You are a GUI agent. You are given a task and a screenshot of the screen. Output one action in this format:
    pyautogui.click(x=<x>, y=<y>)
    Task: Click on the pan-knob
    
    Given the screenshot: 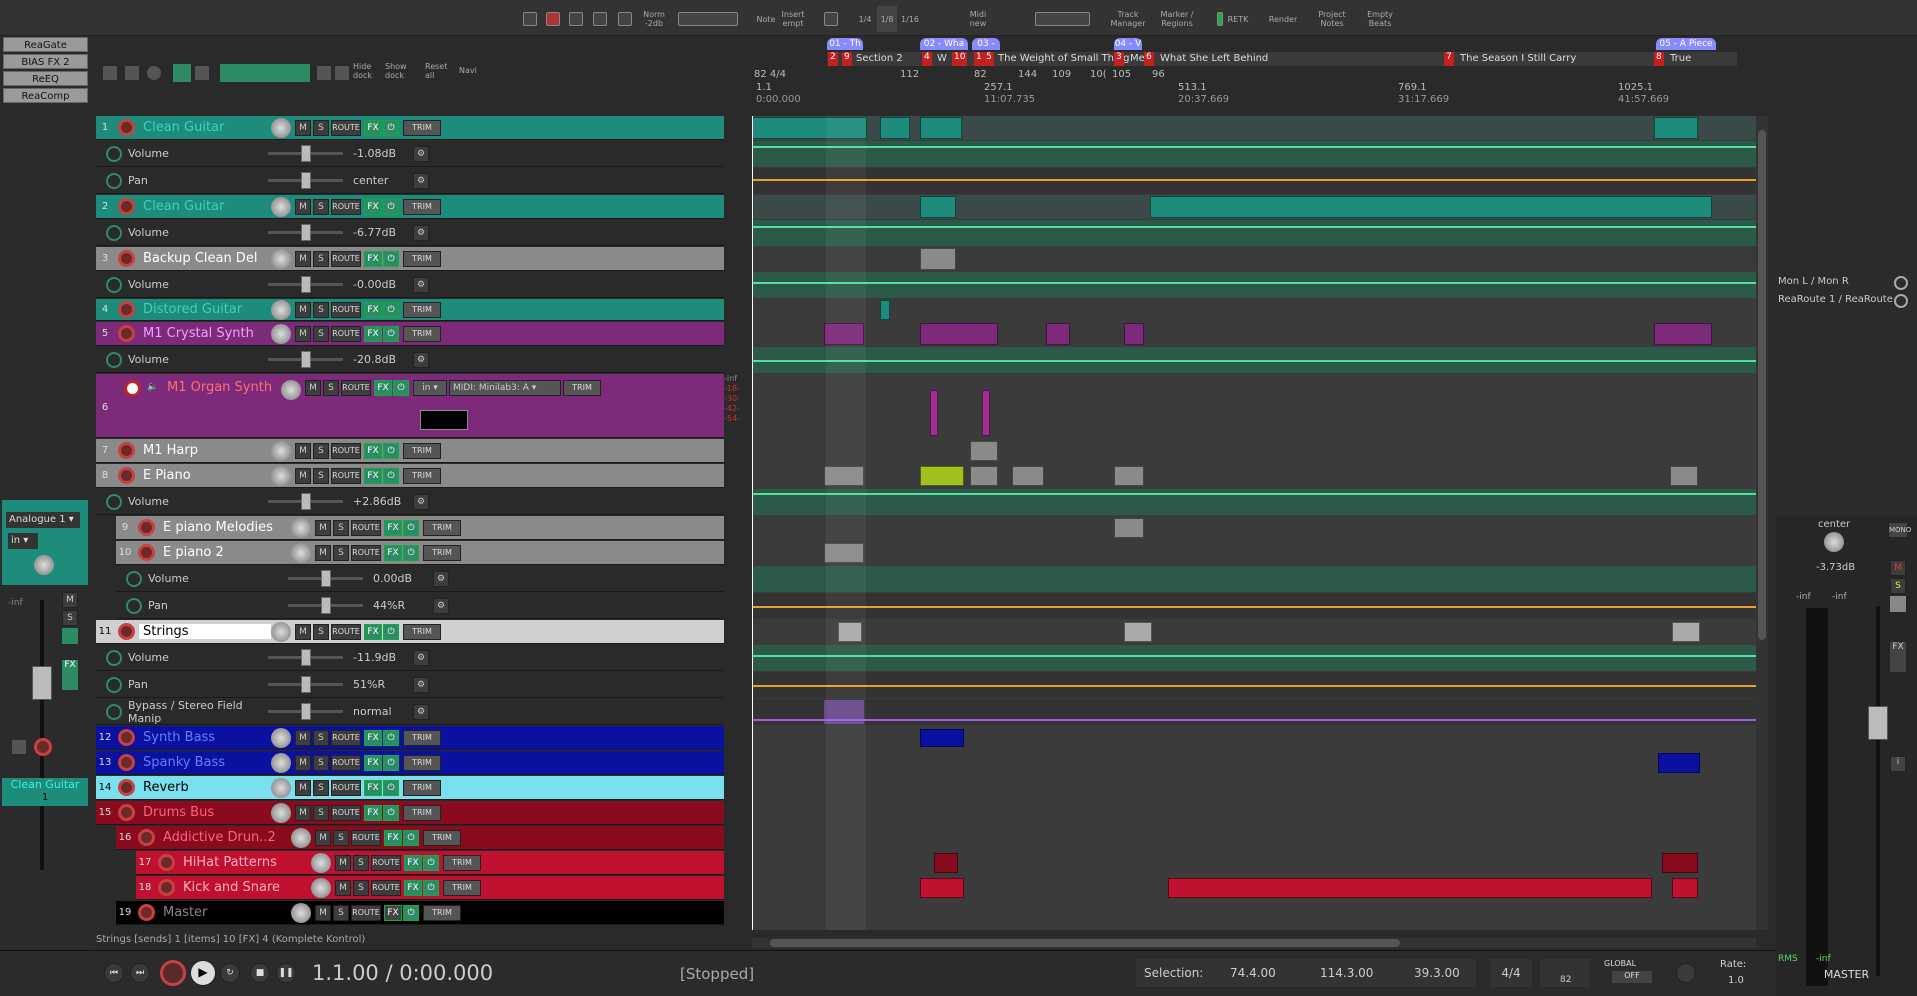 What is the action you would take?
    pyautogui.click(x=44, y=565)
    